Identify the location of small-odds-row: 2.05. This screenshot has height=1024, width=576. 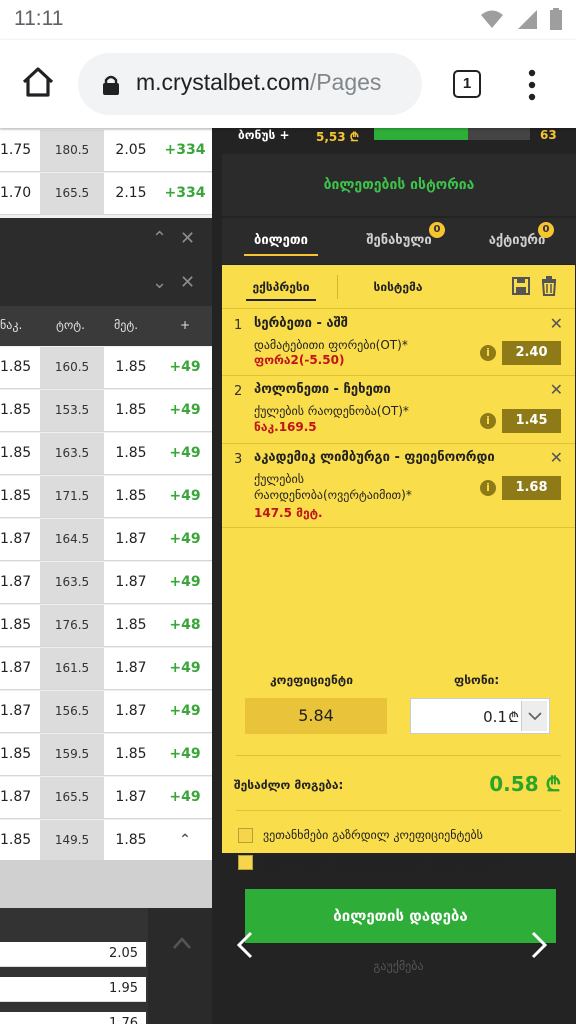
(73, 954).